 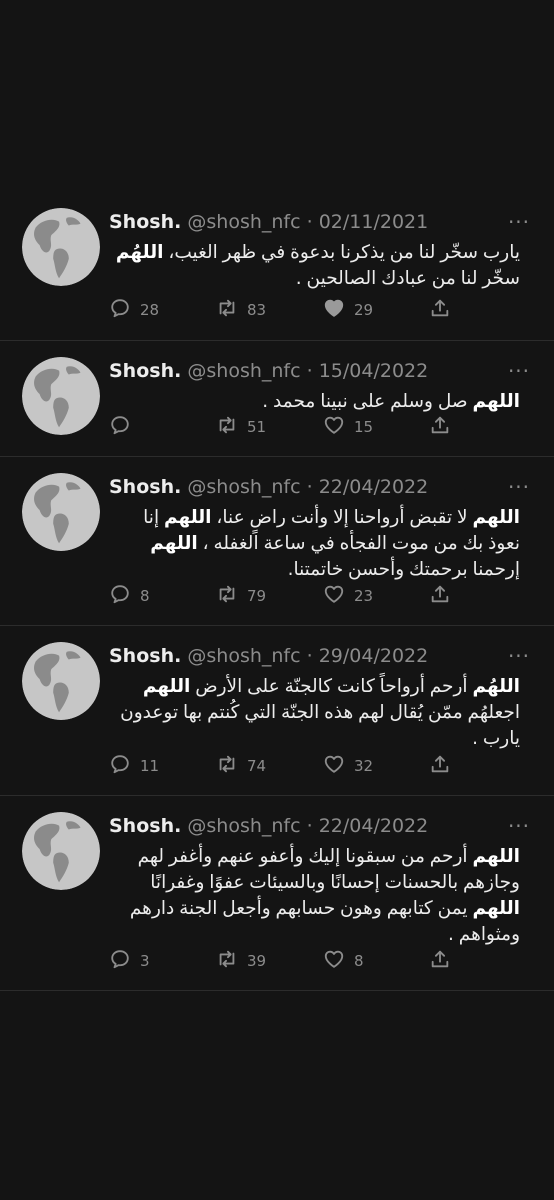 I want to click on like-count: 29, so click(x=364, y=310).